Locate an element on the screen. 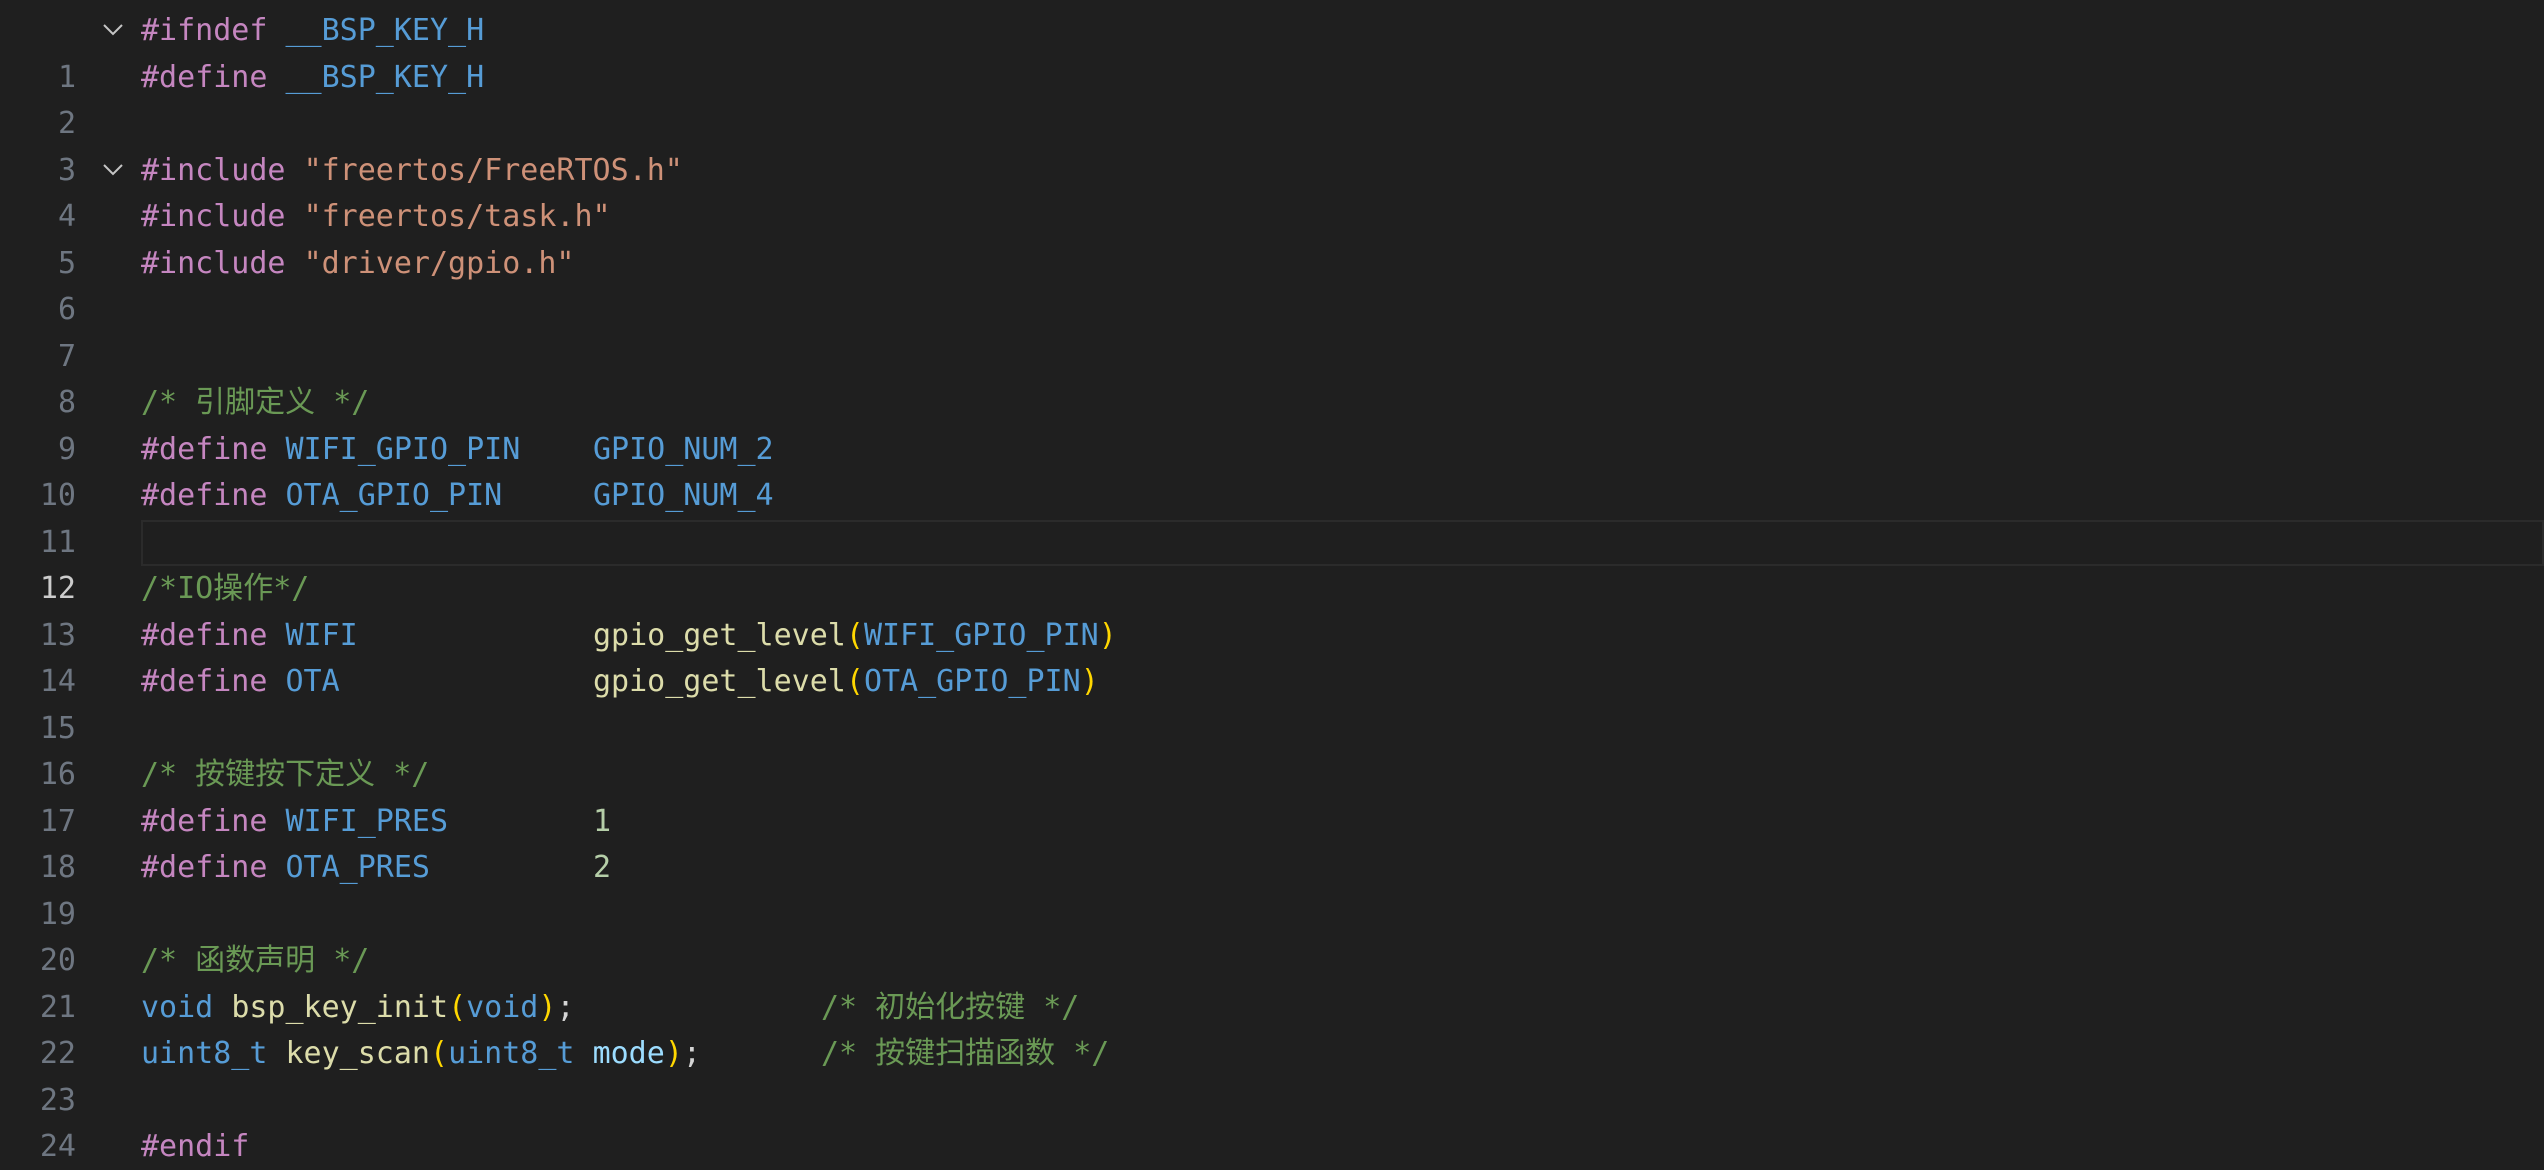 The height and width of the screenshot is (1170, 2544). return-type: uint8_t is located at coordinates (204, 1053).